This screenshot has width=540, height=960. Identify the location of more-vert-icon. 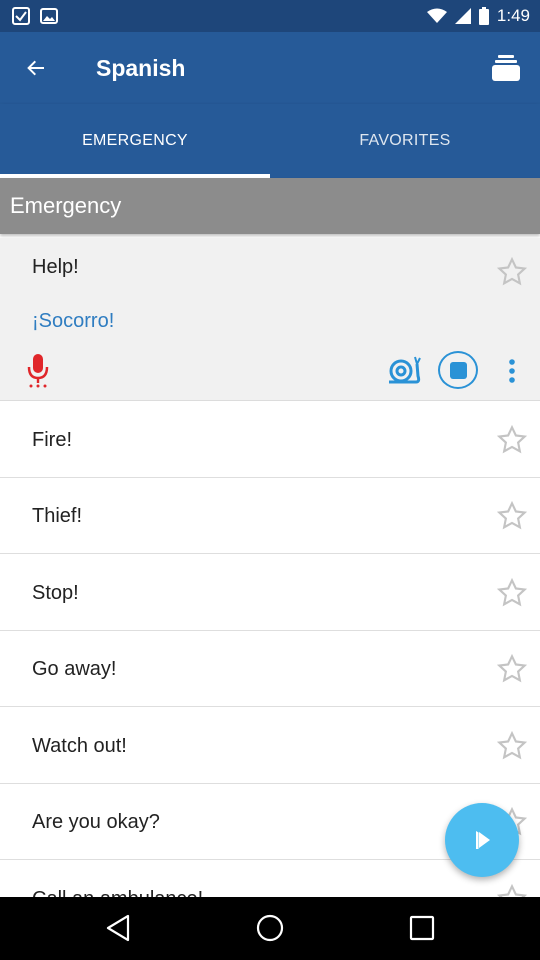
(512, 371).